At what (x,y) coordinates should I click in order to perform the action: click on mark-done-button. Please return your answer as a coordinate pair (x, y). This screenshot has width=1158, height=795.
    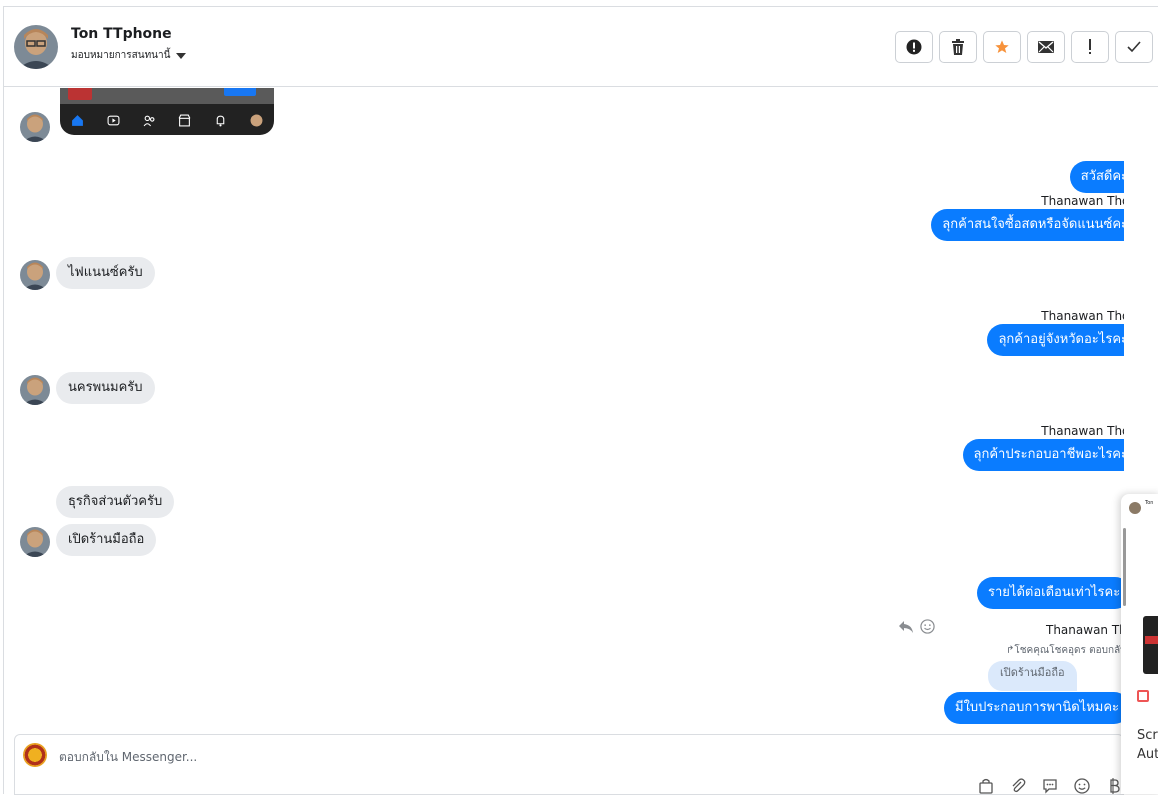
    Looking at the image, I should click on (1134, 47).